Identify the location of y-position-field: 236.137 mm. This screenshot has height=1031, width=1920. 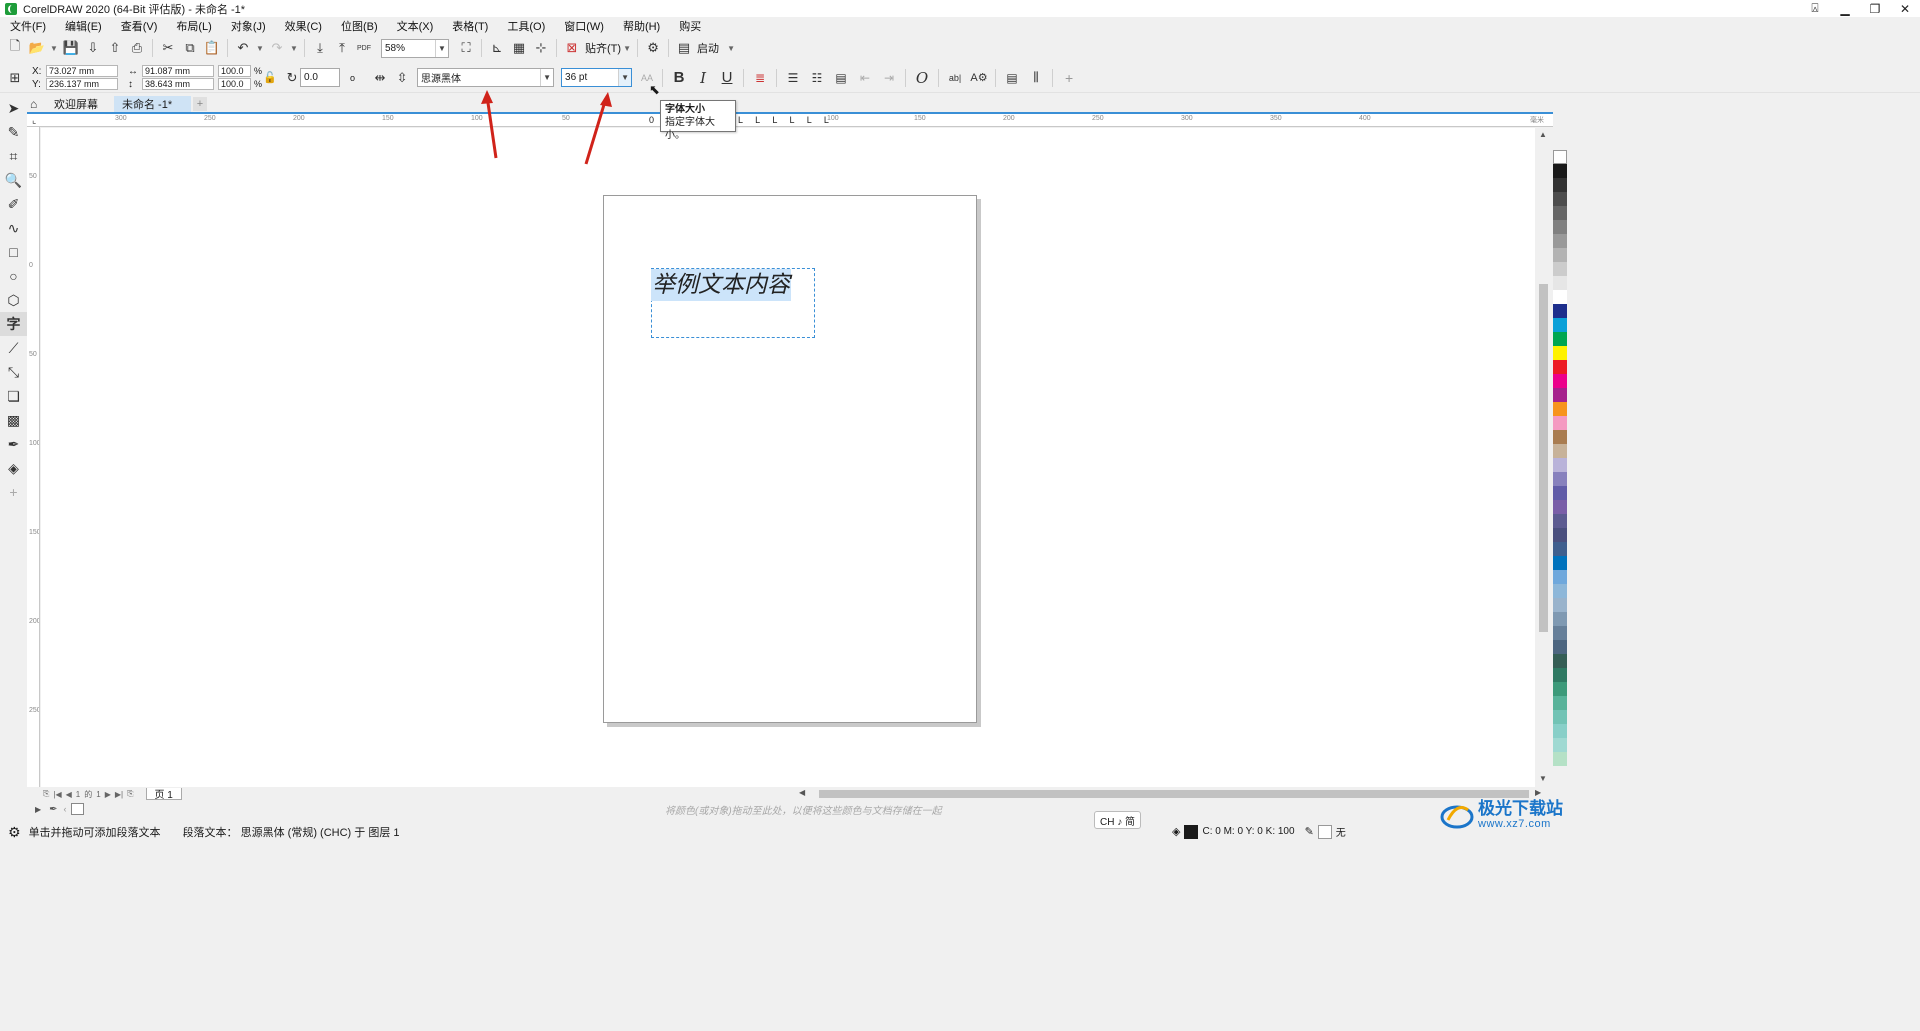
(82, 84).